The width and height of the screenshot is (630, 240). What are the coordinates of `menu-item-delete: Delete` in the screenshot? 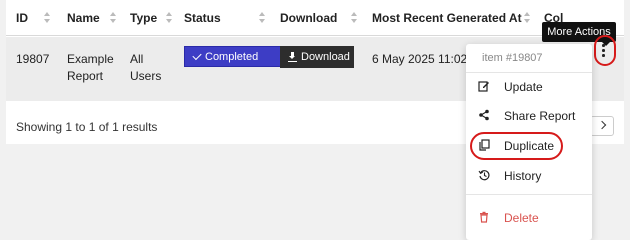 It's located at (529, 218).